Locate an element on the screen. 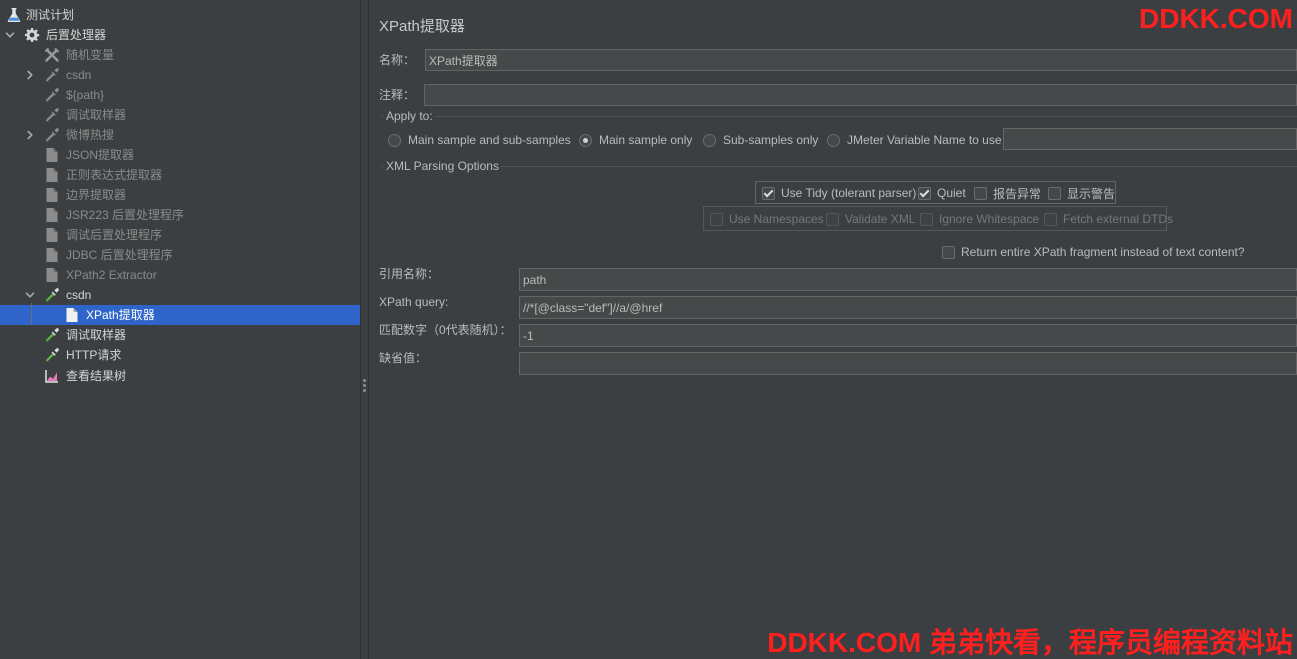  tree-item-xpath-extractor: XPath提取器 is located at coordinates (180, 315).